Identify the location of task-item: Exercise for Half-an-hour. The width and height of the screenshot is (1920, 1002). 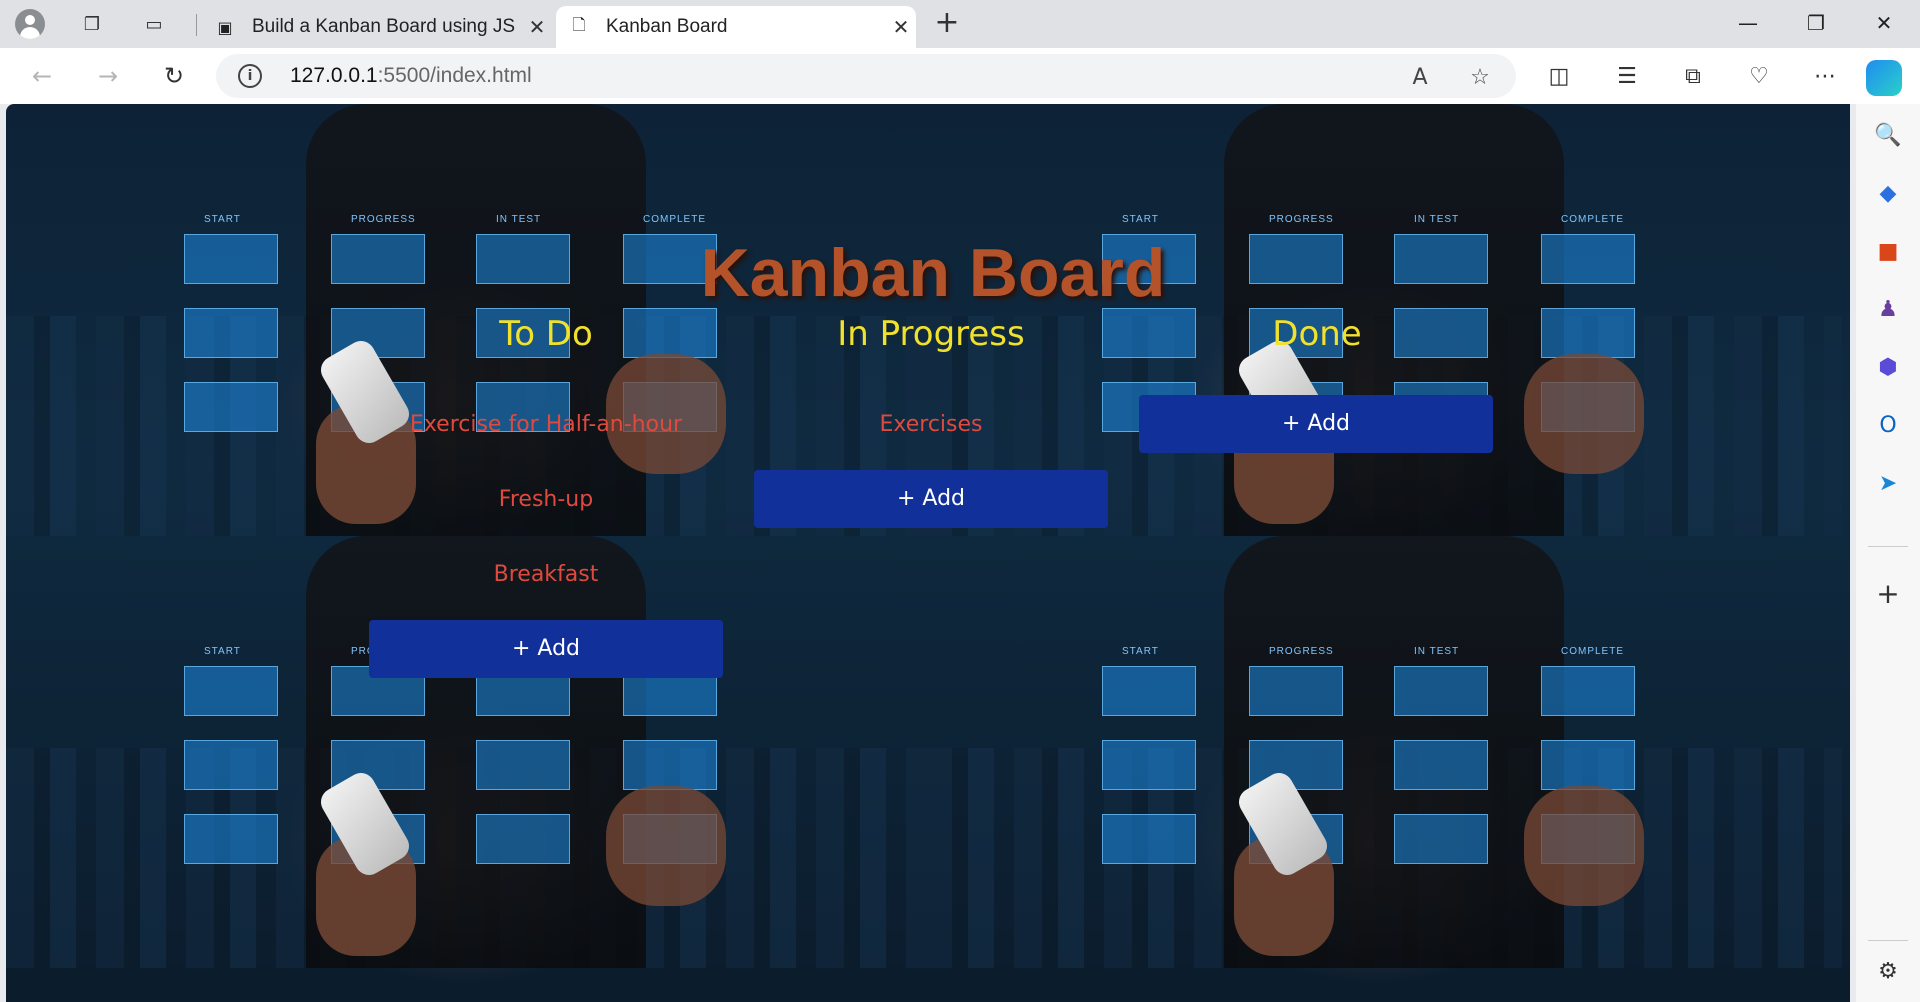
(546, 424).